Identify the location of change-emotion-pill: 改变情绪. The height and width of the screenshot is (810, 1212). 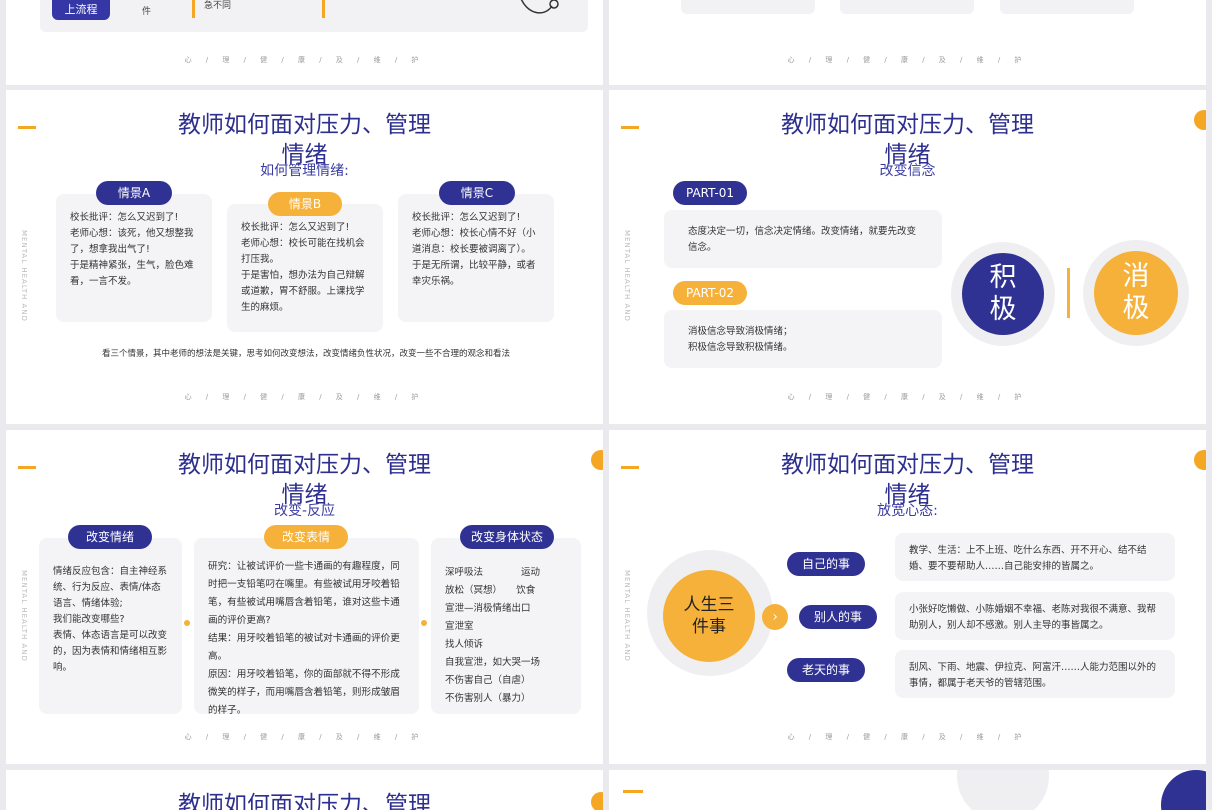
(110, 537).